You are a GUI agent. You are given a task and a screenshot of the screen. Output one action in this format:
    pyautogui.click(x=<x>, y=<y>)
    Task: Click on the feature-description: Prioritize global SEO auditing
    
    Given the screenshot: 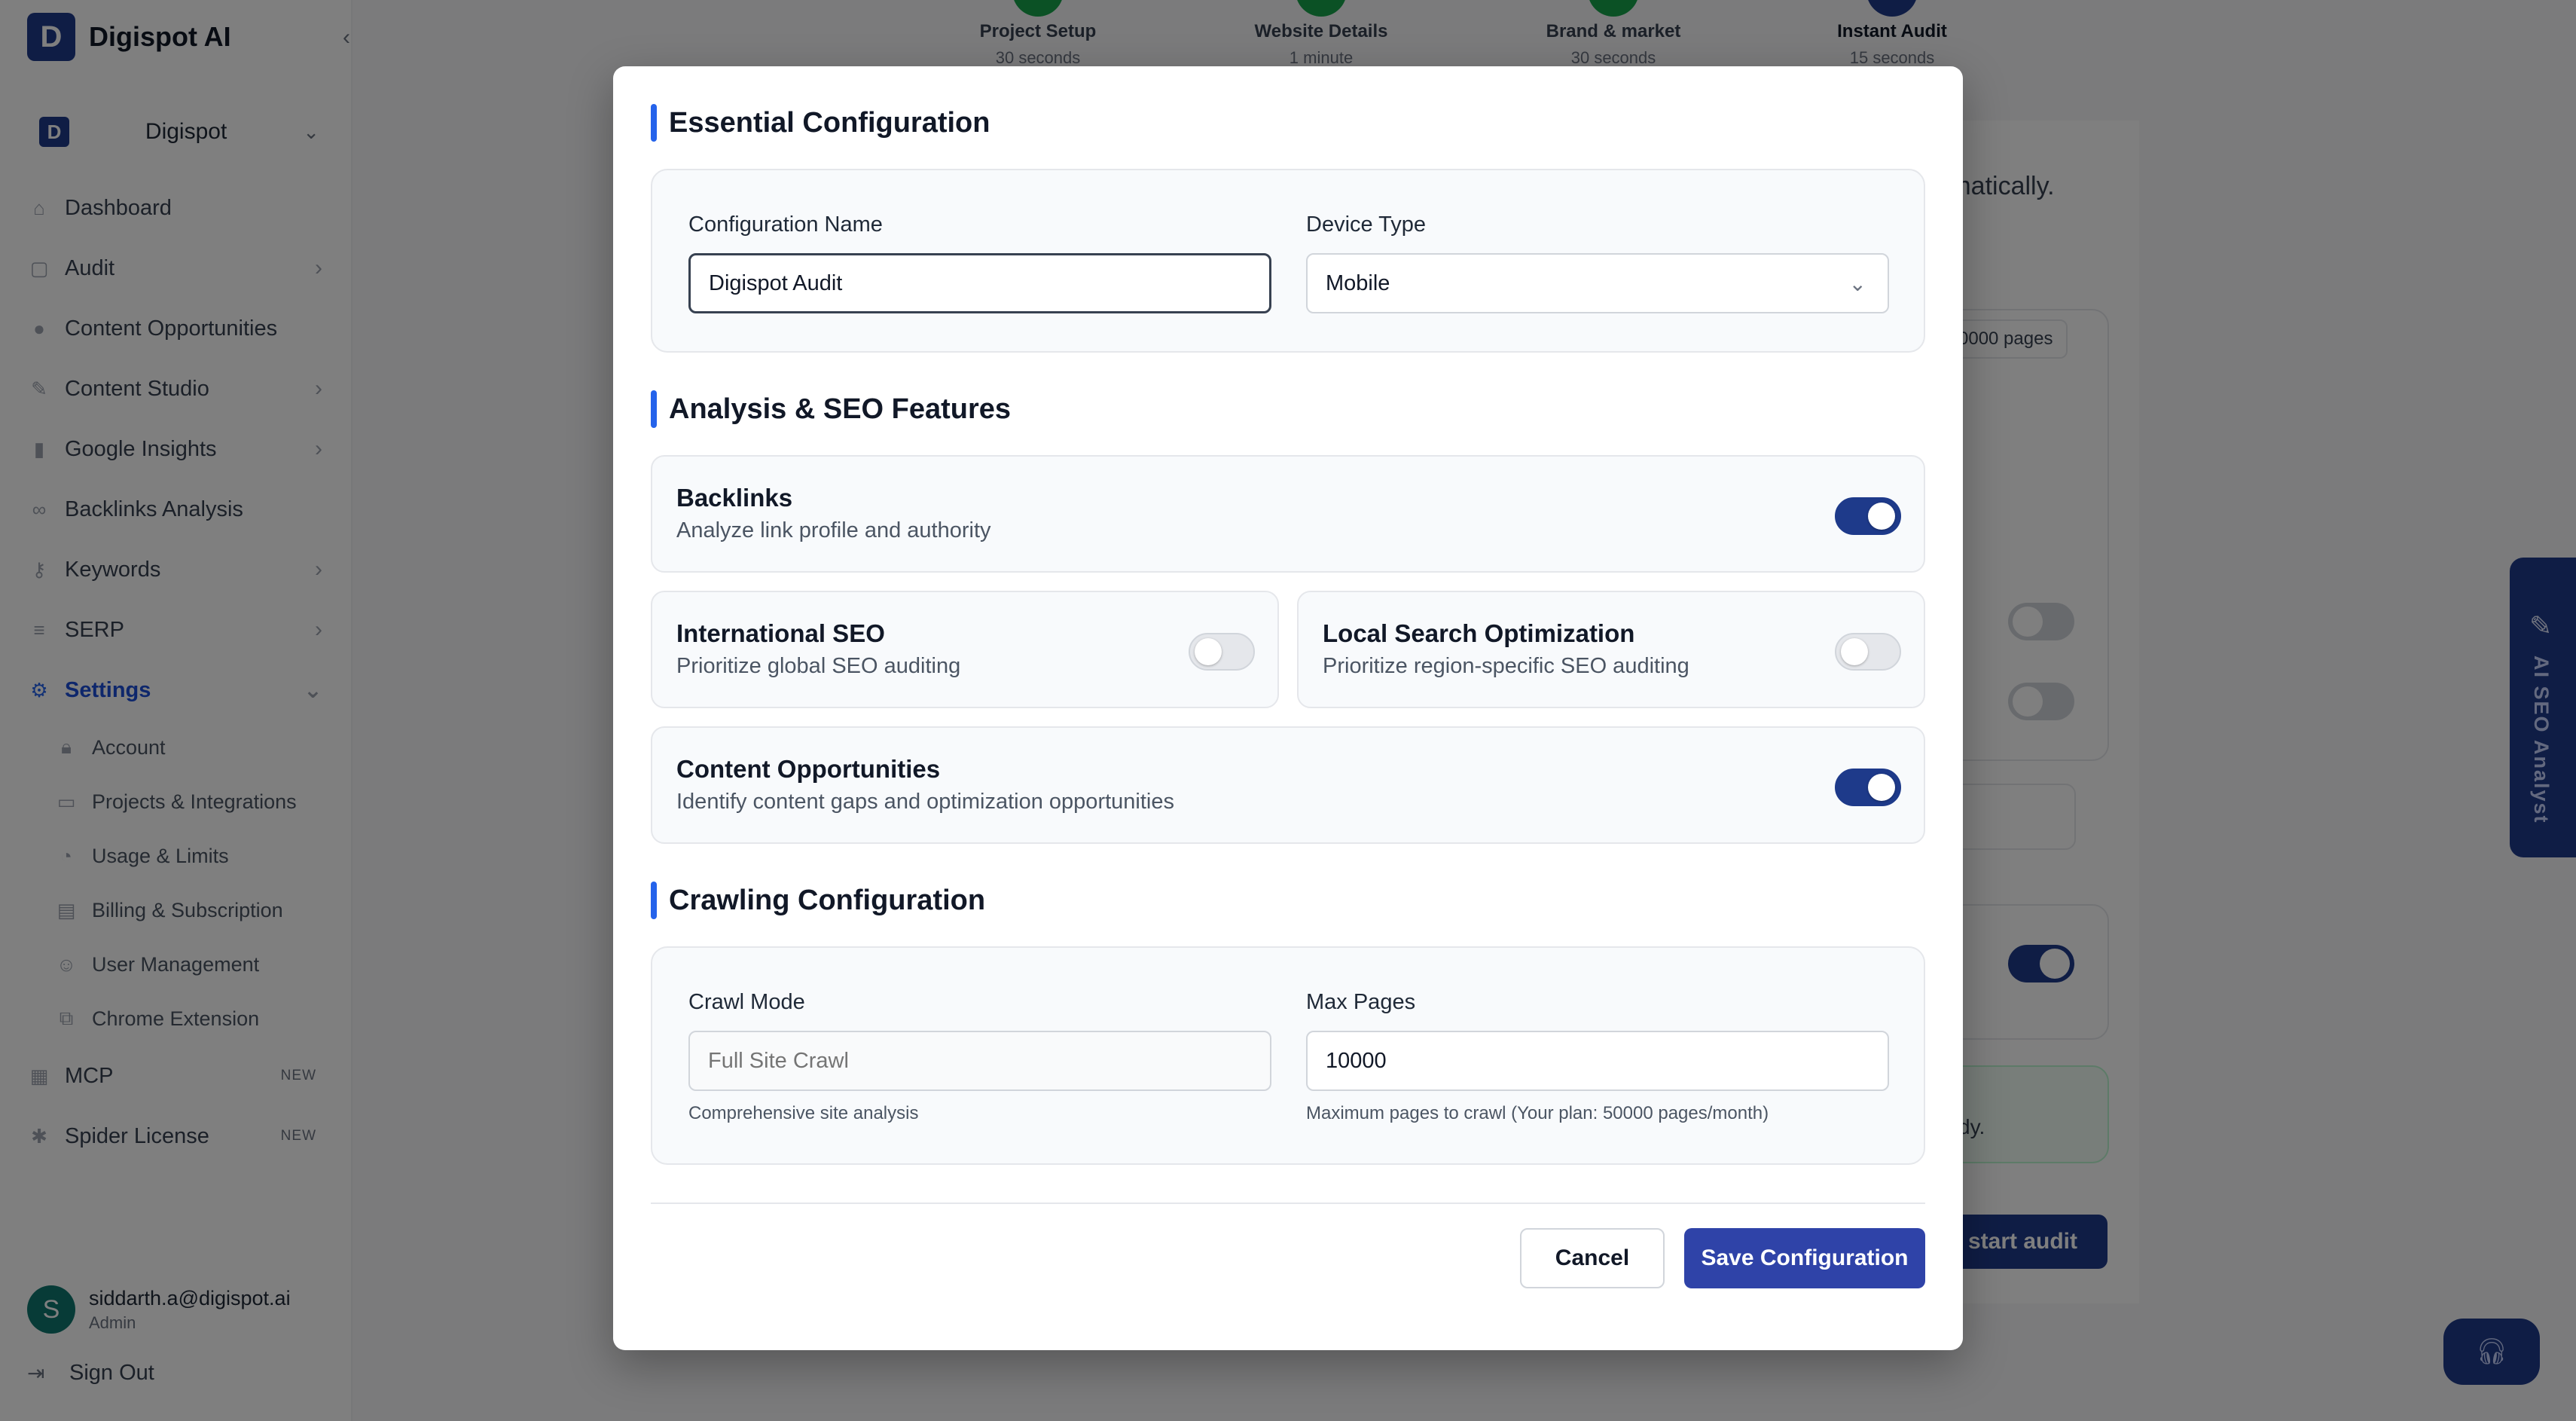 What is the action you would take?
    pyautogui.click(x=819, y=666)
    